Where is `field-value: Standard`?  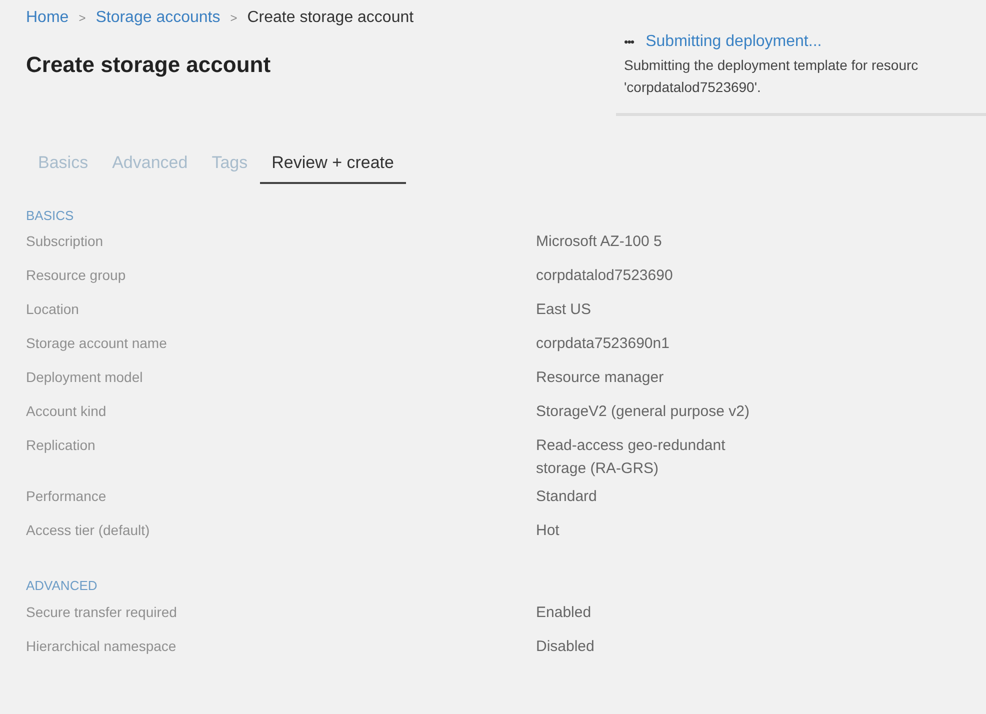
field-value: Standard is located at coordinates (567, 497).